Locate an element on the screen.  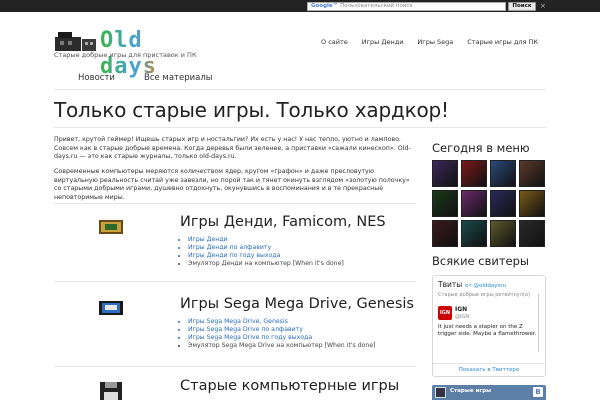
twitter-handle-link: от @olddaysru is located at coordinates (485, 286).